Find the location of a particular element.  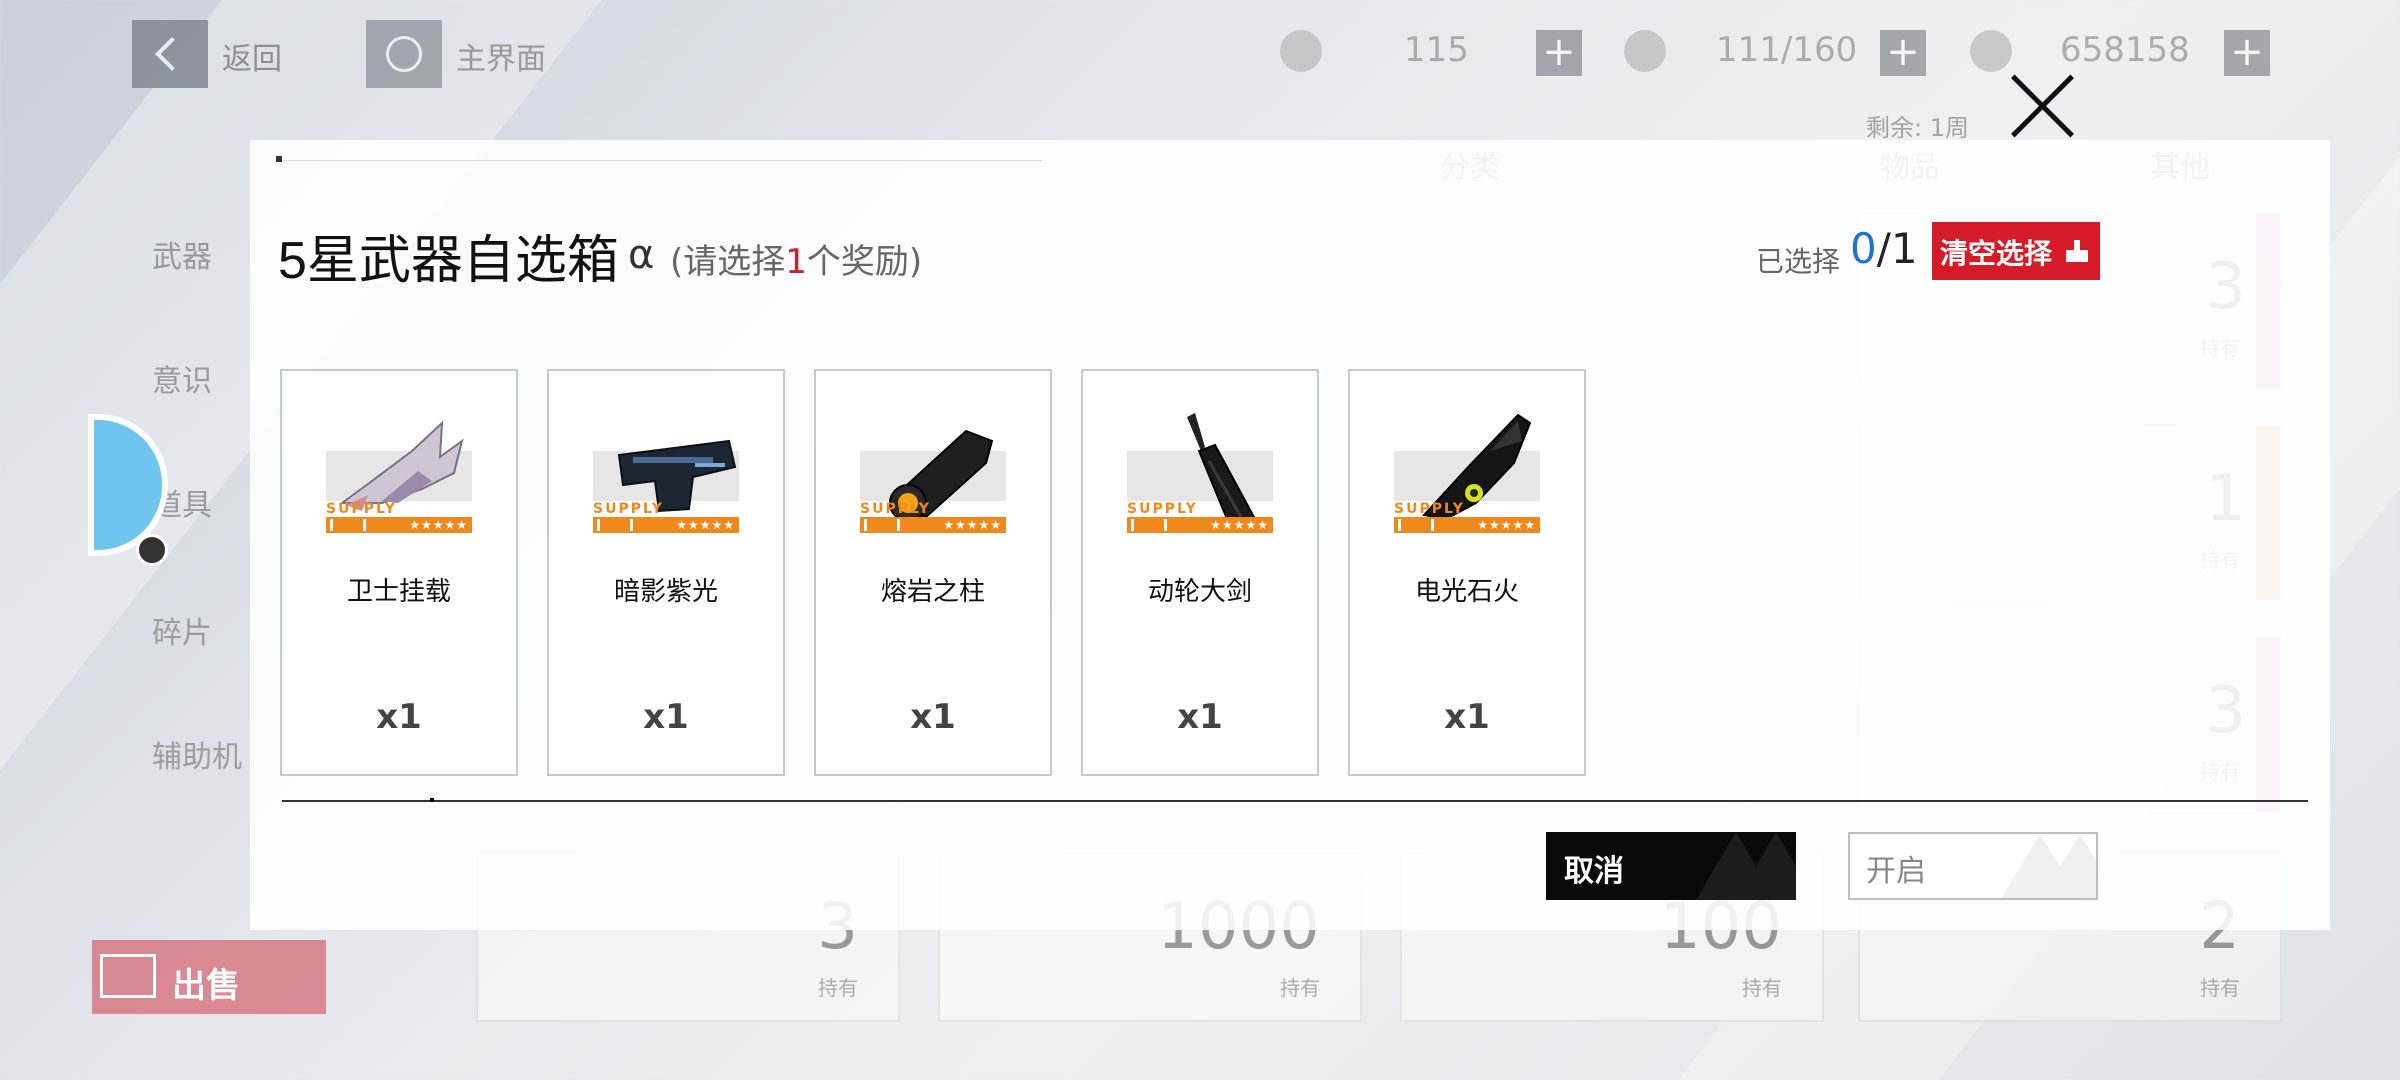

sell-icon is located at coordinates (128, 976).